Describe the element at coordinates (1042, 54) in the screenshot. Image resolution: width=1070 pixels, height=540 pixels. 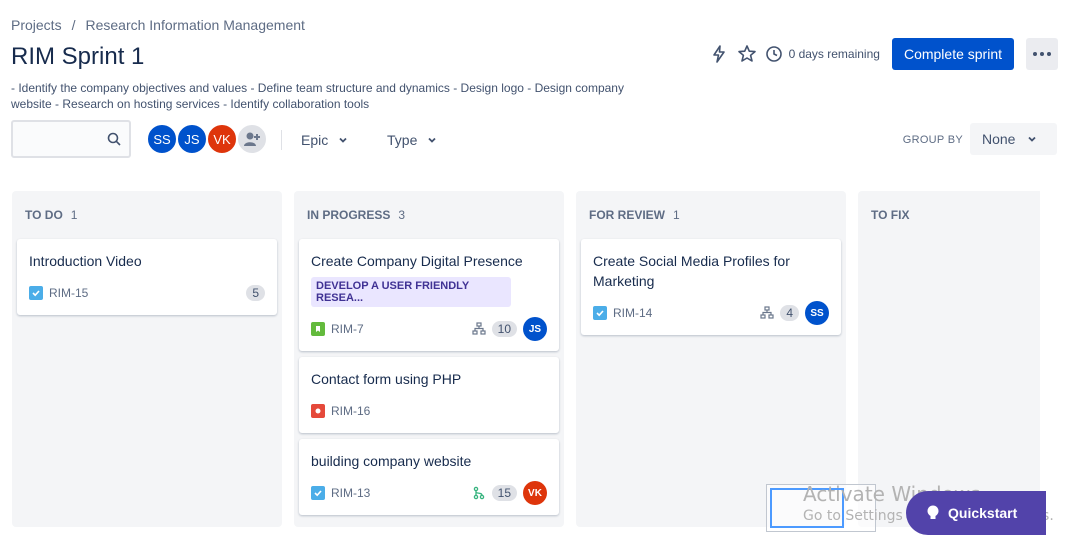
I see `more-actions-button` at that location.